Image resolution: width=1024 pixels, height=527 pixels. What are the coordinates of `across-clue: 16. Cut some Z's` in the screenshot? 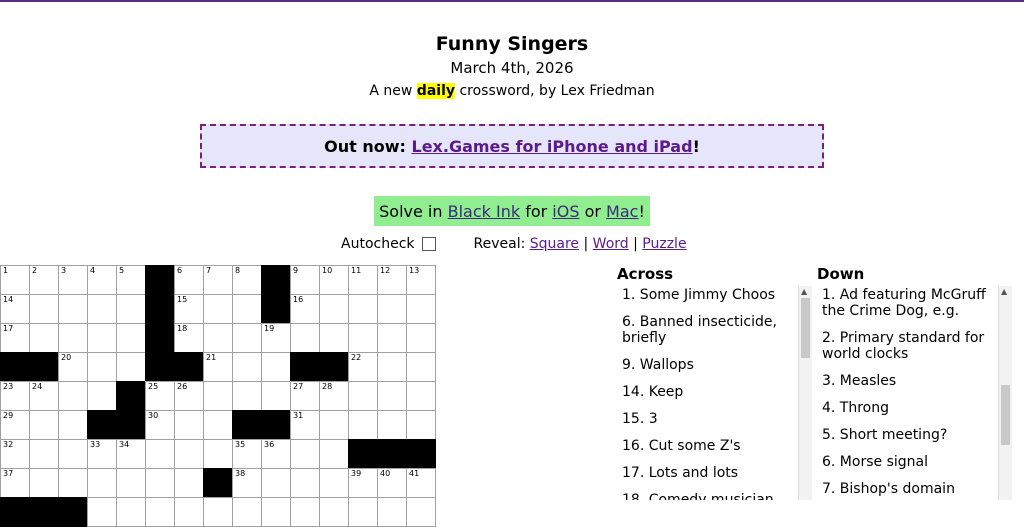 It's located at (707, 445).